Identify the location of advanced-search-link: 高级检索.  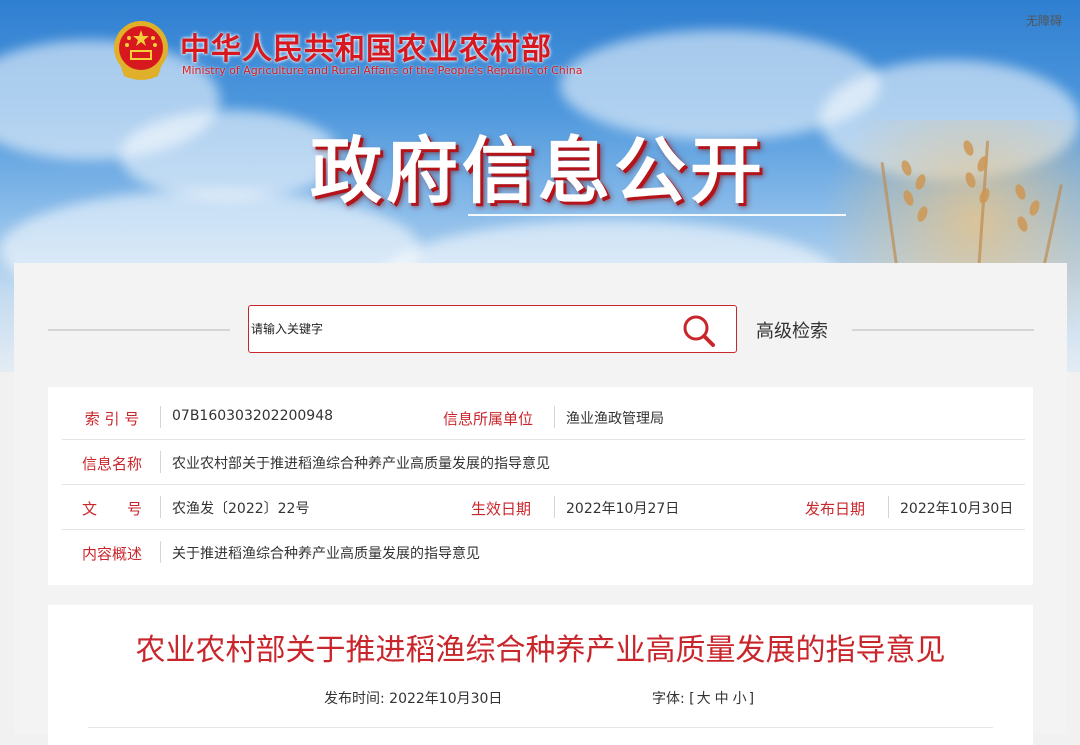
(792, 330).